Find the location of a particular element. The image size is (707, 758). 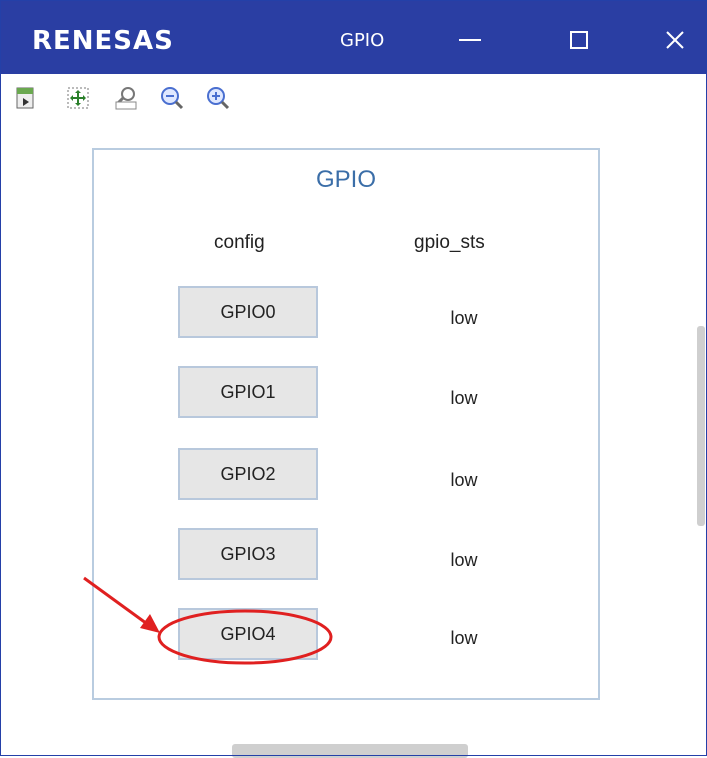

gpio-sts-column-header: gpio_sts is located at coordinates (449, 242).